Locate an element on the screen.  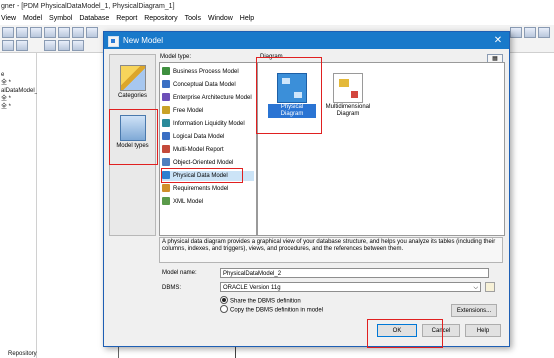
model-type-item: Enterprise Architecture Model is located at coordinates (208, 98).